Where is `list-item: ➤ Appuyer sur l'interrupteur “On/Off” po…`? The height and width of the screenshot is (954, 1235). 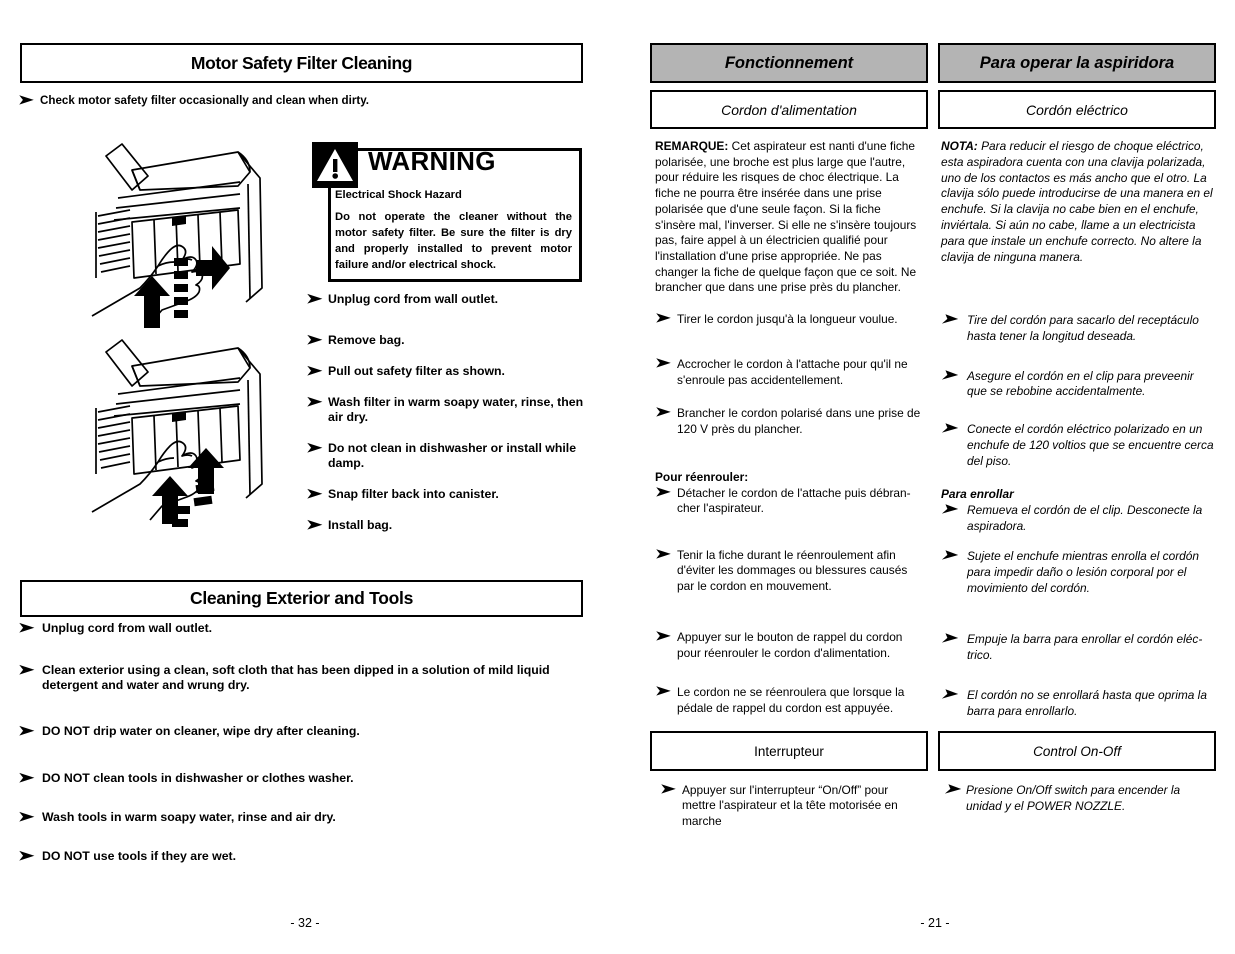
list-item: ➤ Appuyer sur l'interrupteur “On/Off” po… is located at coordinates (791, 805).